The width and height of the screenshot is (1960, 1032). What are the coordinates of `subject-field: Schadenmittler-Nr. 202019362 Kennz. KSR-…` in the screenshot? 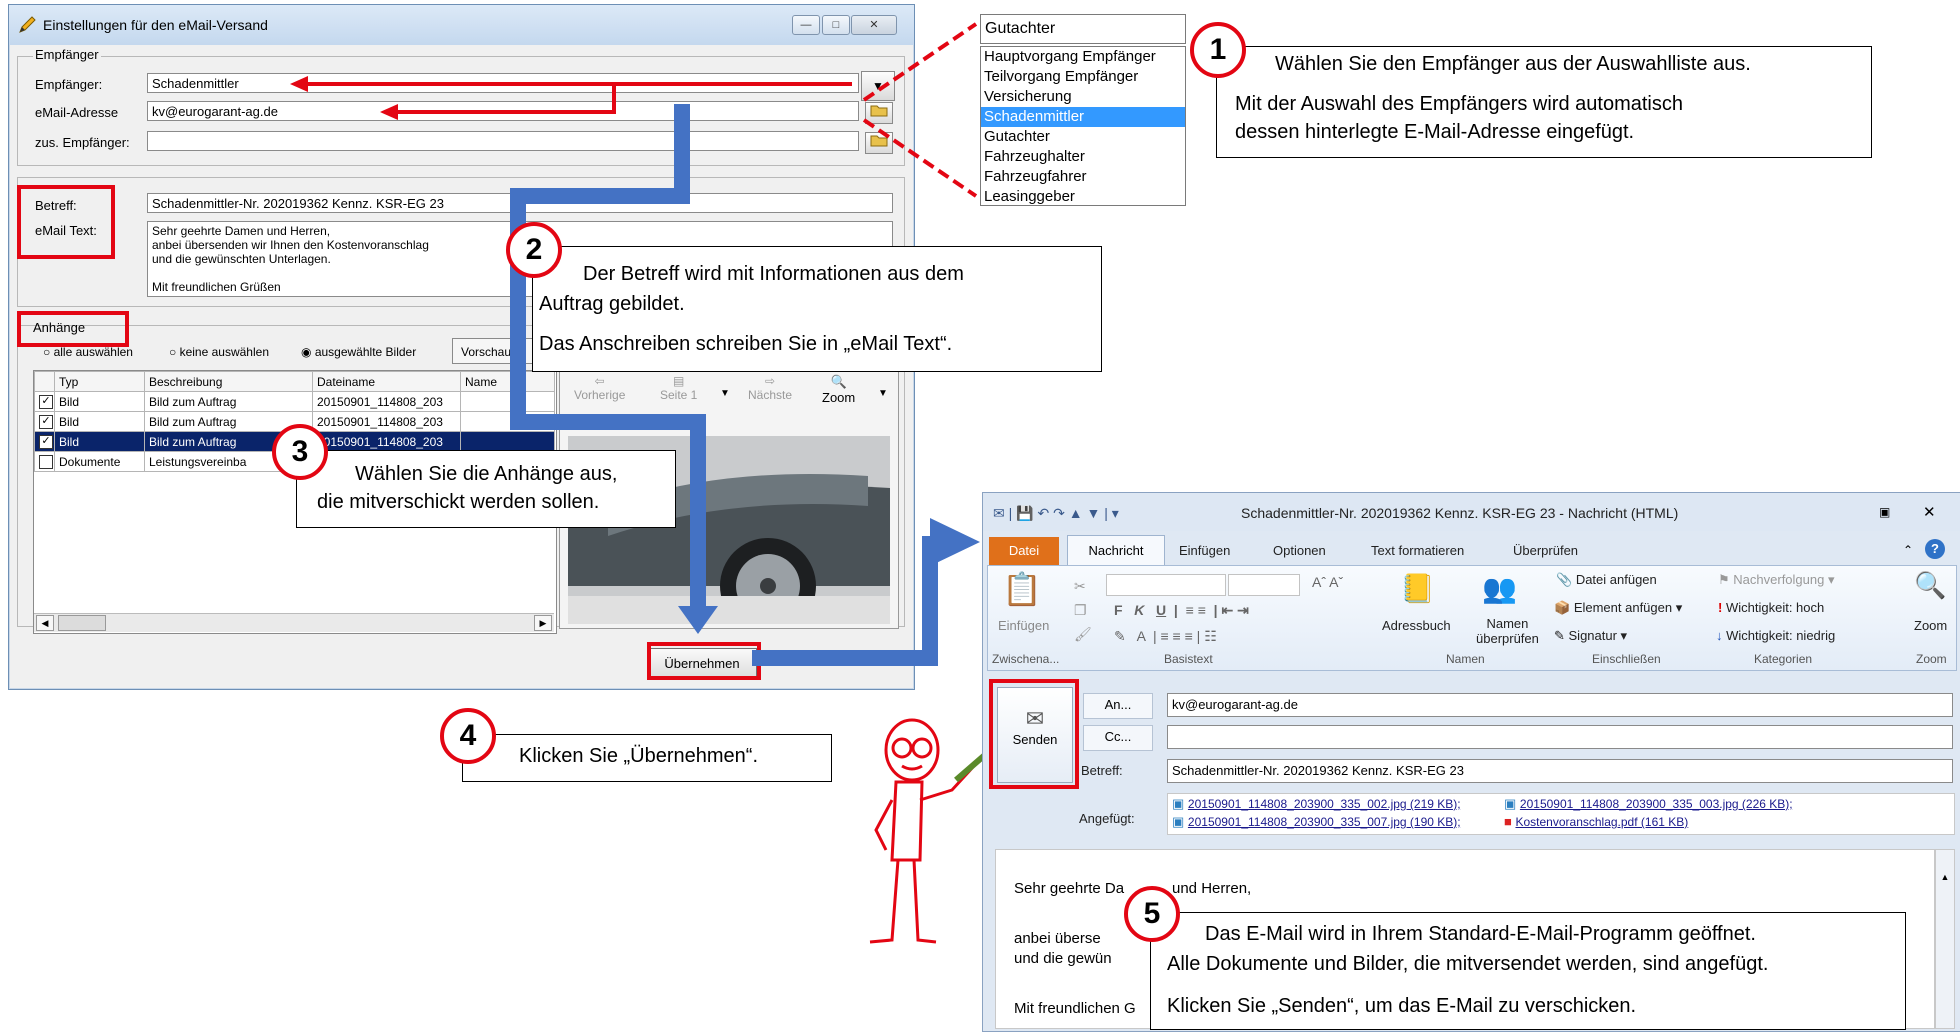 It's located at (1560, 771).